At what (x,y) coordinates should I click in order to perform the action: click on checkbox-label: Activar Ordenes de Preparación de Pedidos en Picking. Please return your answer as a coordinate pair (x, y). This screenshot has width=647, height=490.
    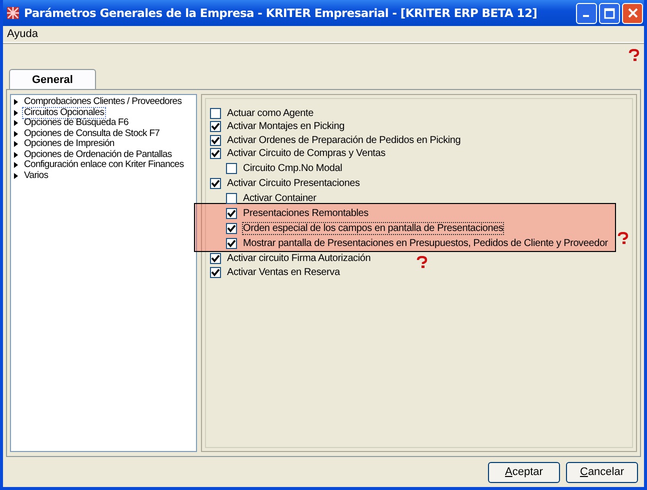
    Looking at the image, I should click on (344, 140).